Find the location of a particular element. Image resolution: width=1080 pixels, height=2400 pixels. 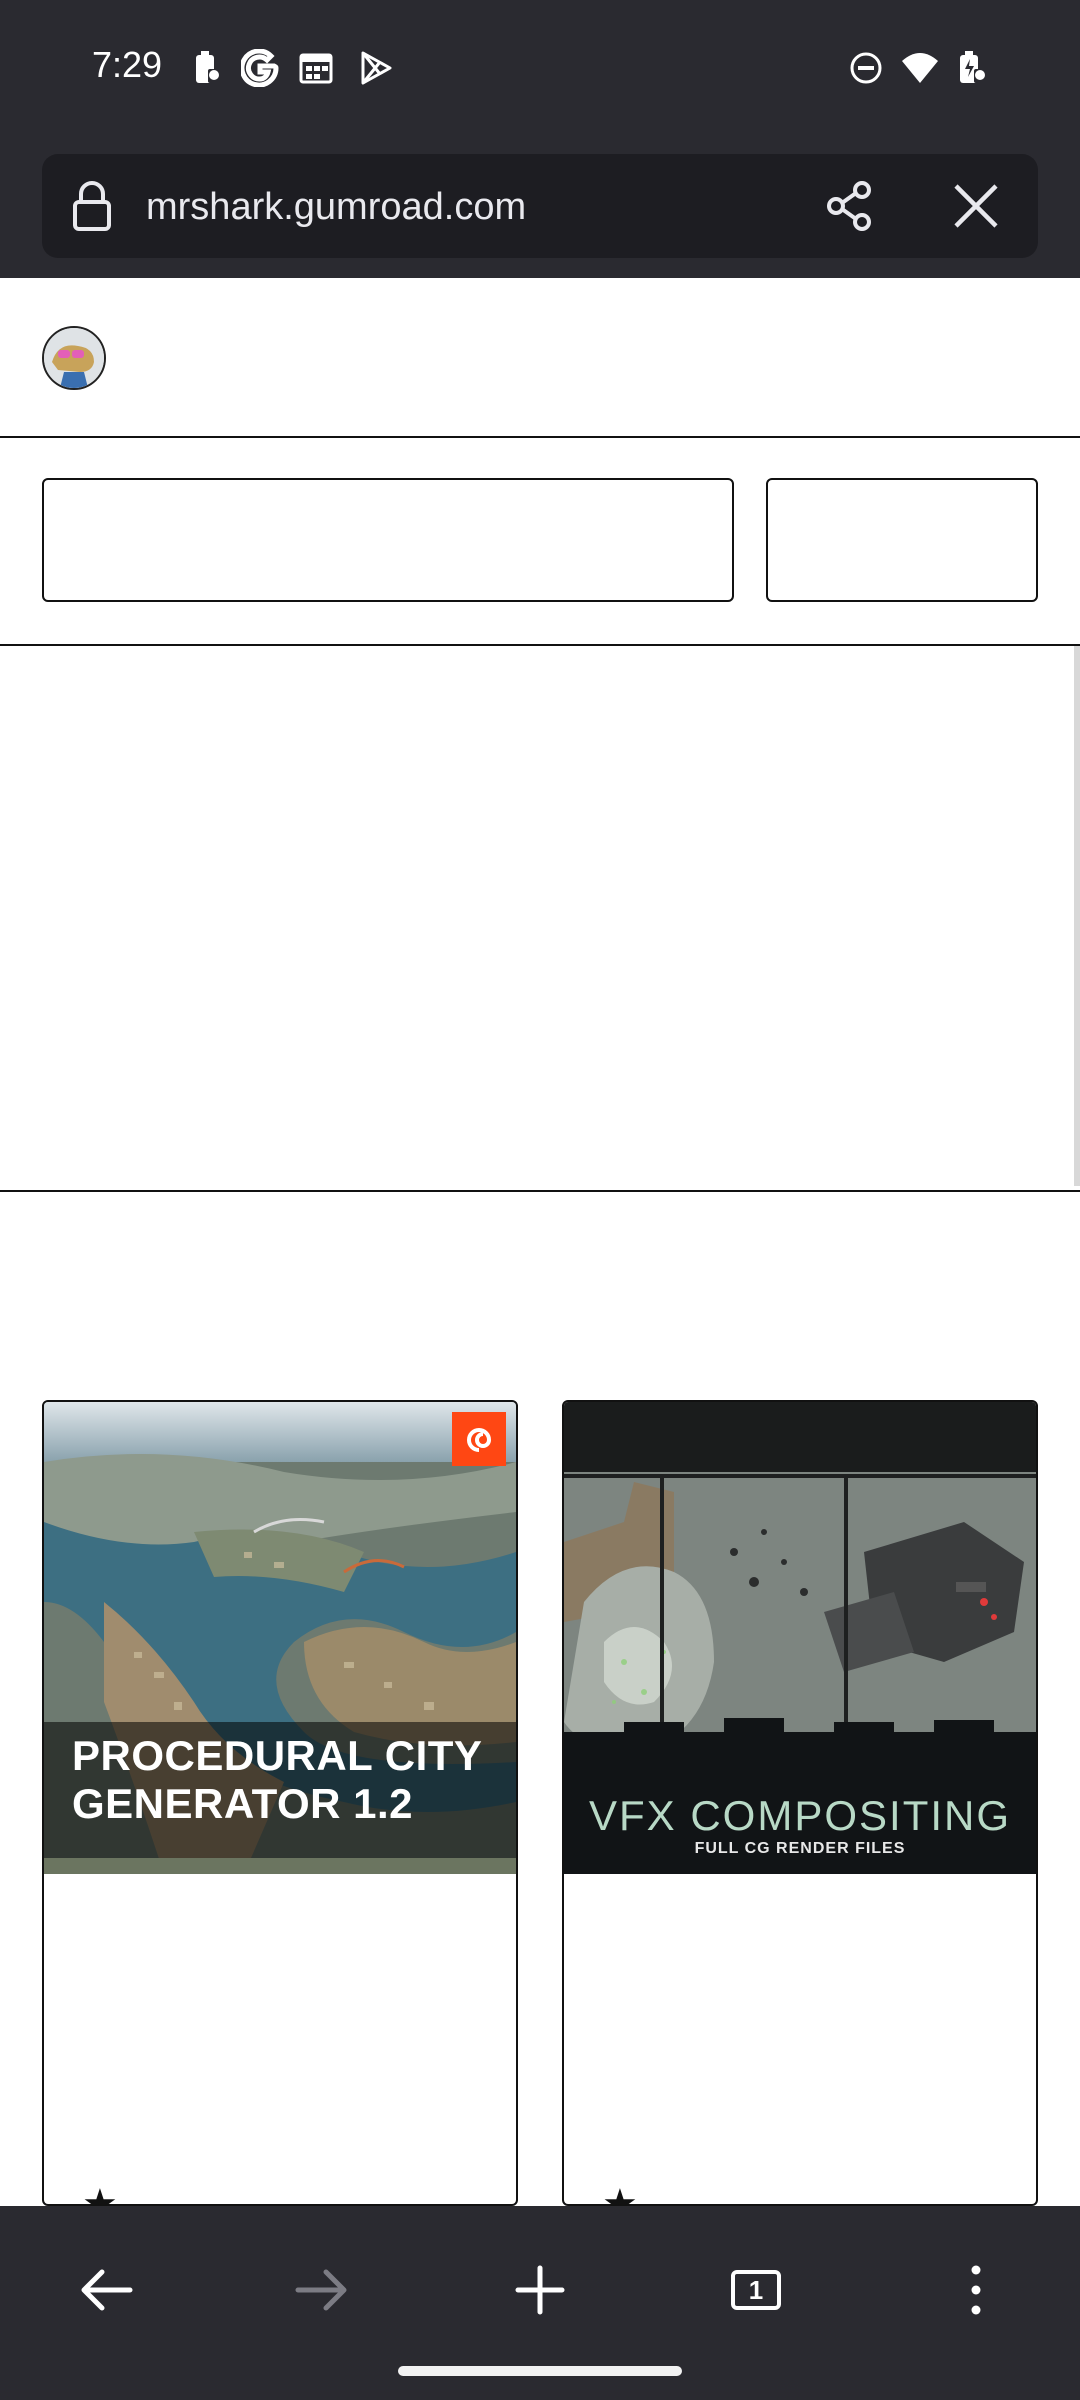

address-bar: mrshark.gumroad.com is located at coordinates (540, 206).